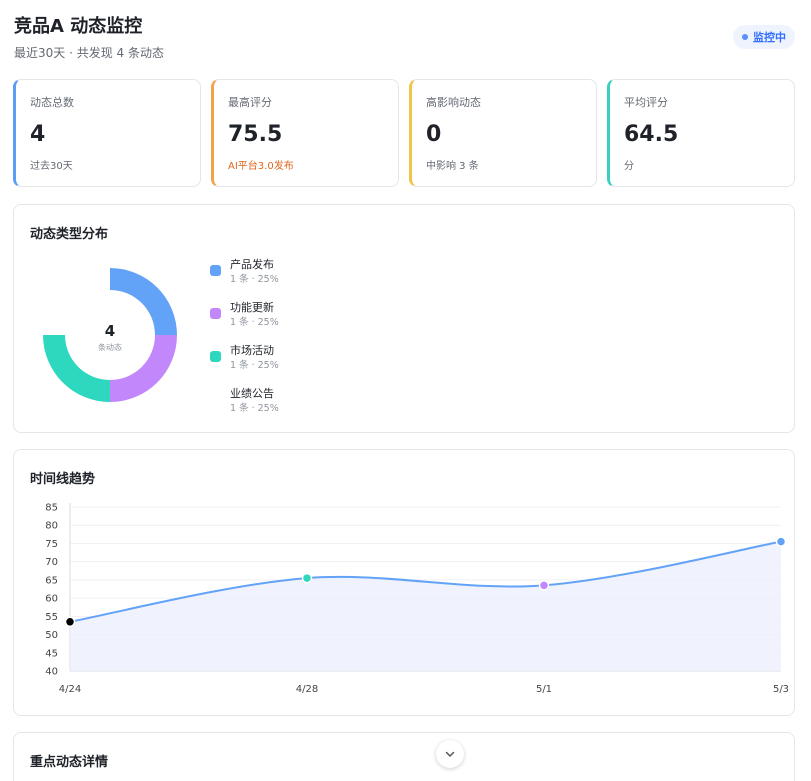  I want to click on stat-label: 最高评分, so click(250, 102).